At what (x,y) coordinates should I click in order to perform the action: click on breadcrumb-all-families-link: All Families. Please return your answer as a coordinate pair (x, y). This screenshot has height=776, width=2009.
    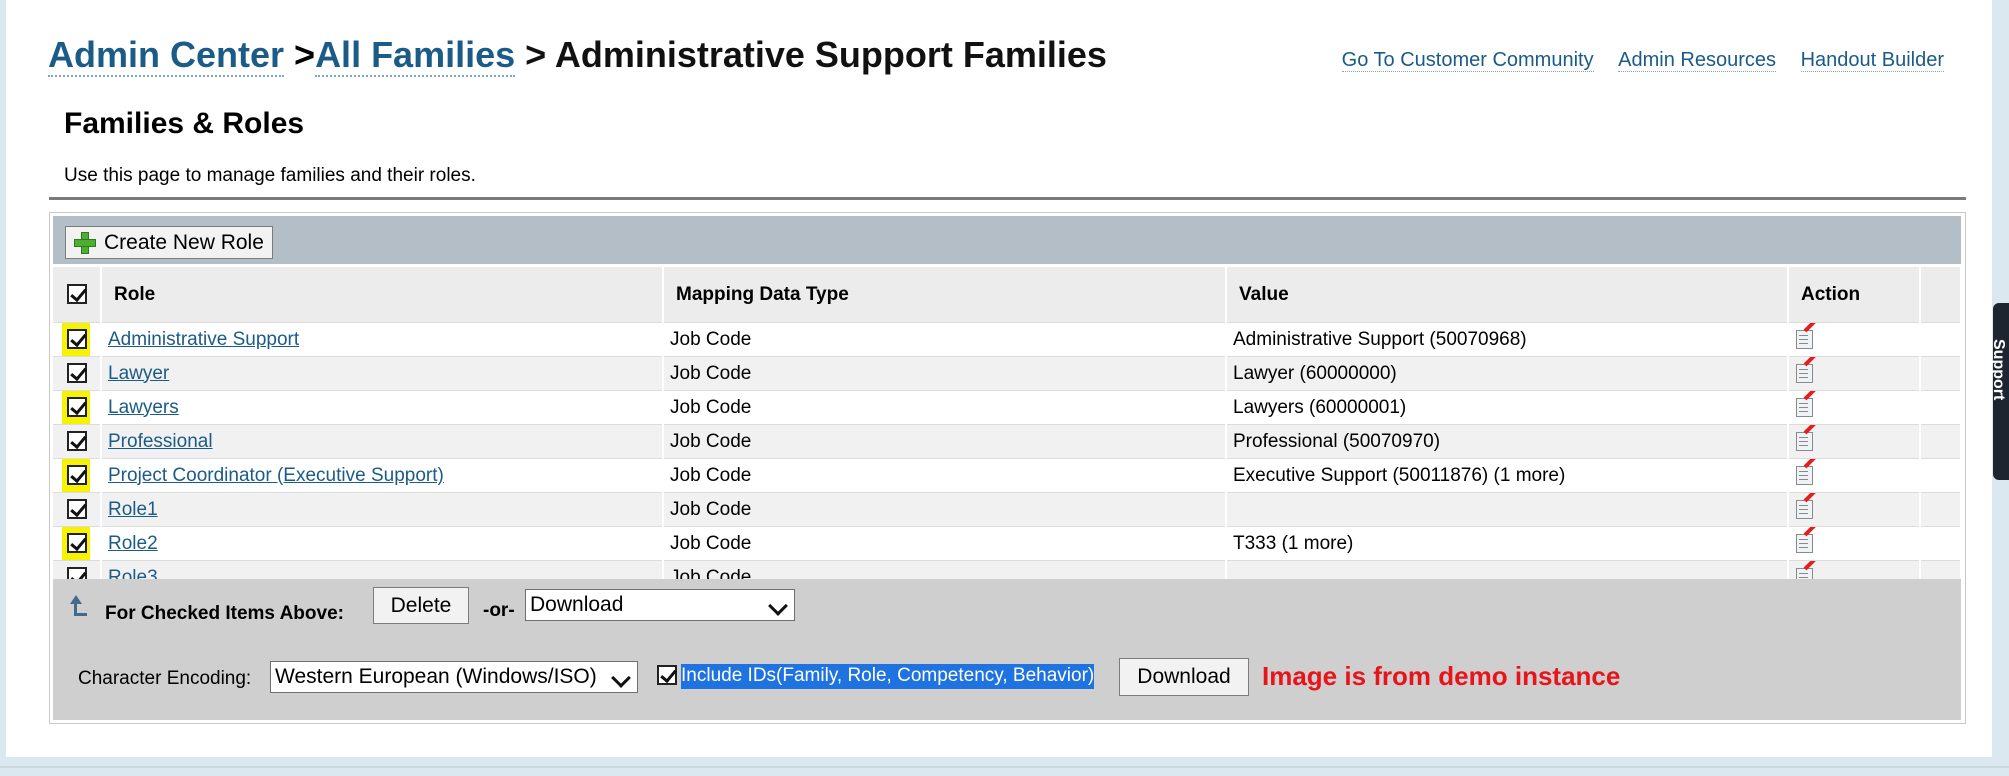
    Looking at the image, I should click on (415, 55).